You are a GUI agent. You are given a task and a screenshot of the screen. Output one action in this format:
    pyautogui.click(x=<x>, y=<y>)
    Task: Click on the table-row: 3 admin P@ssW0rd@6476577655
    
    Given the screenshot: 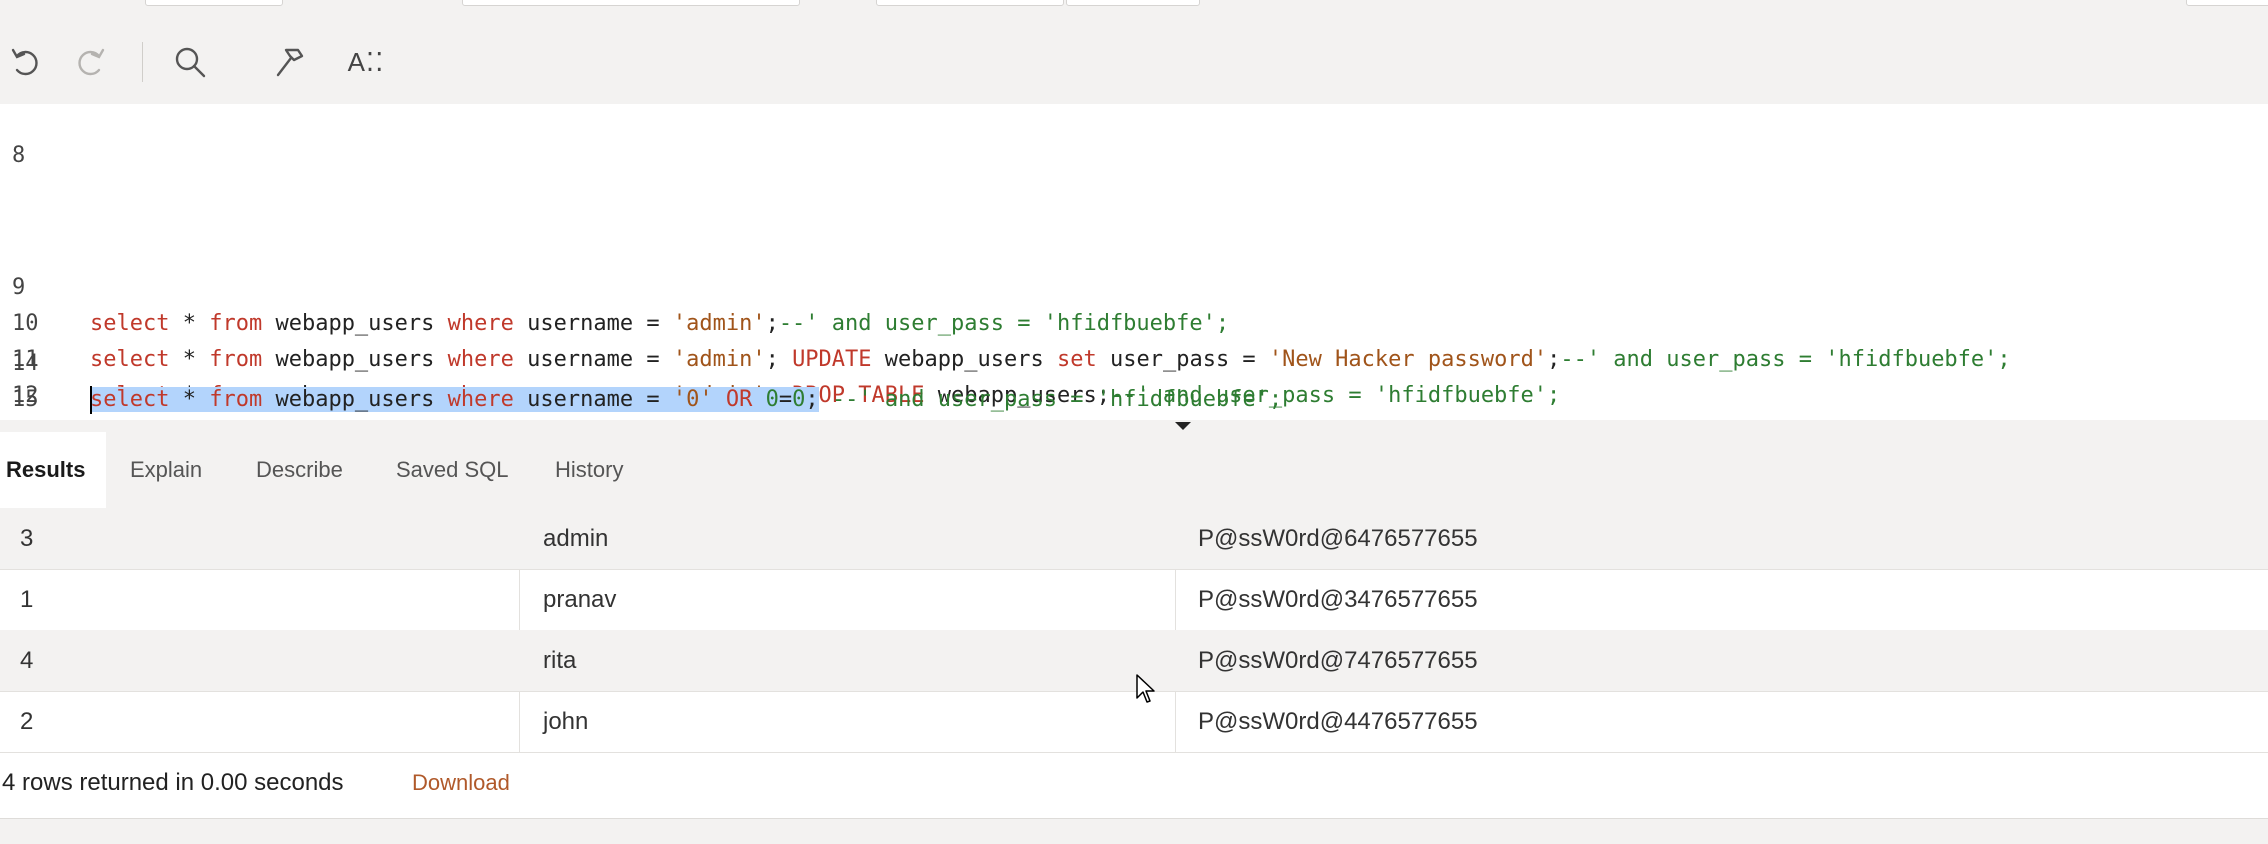 What is the action you would take?
    pyautogui.click(x=1134, y=539)
    